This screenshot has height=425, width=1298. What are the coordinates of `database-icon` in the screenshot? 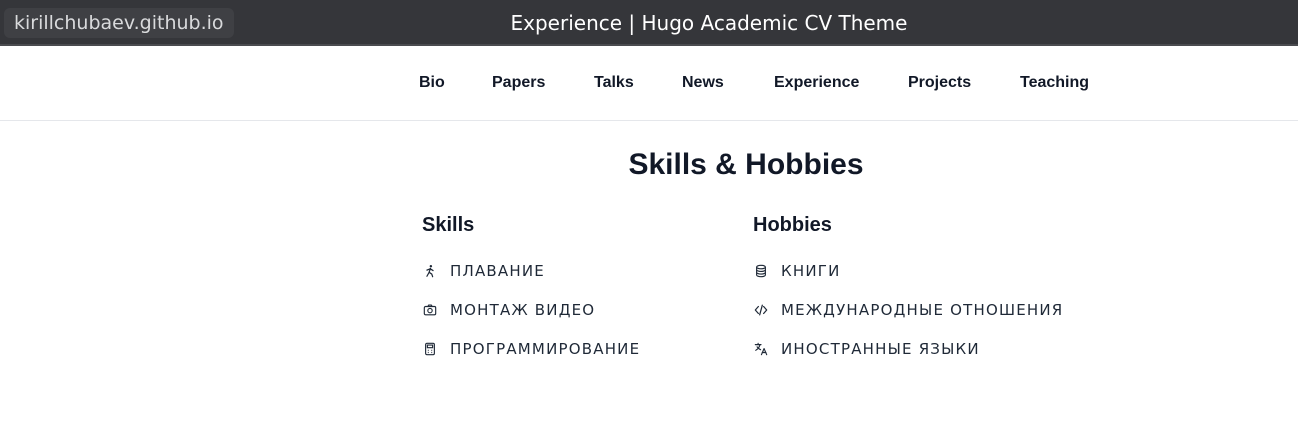 It's located at (761, 271).